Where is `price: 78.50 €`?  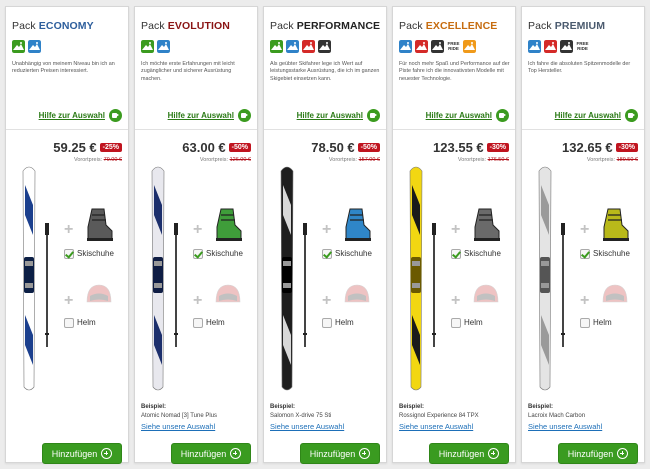
price: 78.50 € is located at coordinates (333, 147).